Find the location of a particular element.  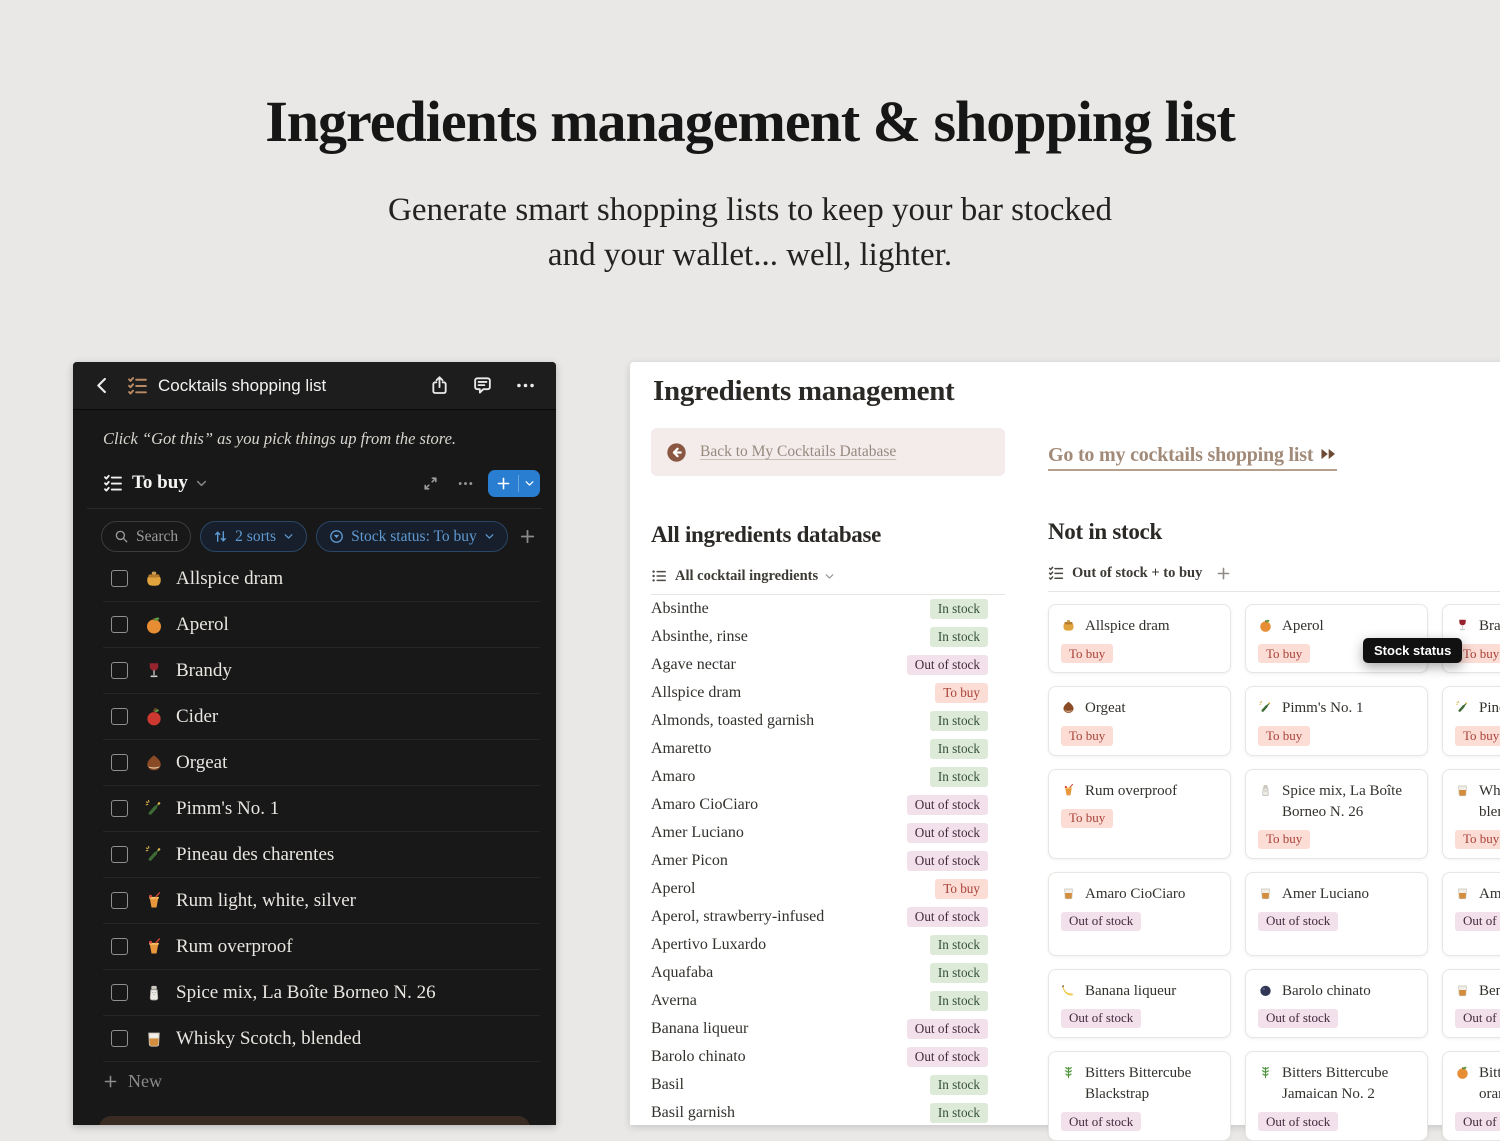

ingredient-row: Almonds, toasted garnish In stock is located at coordinates (828, 721).